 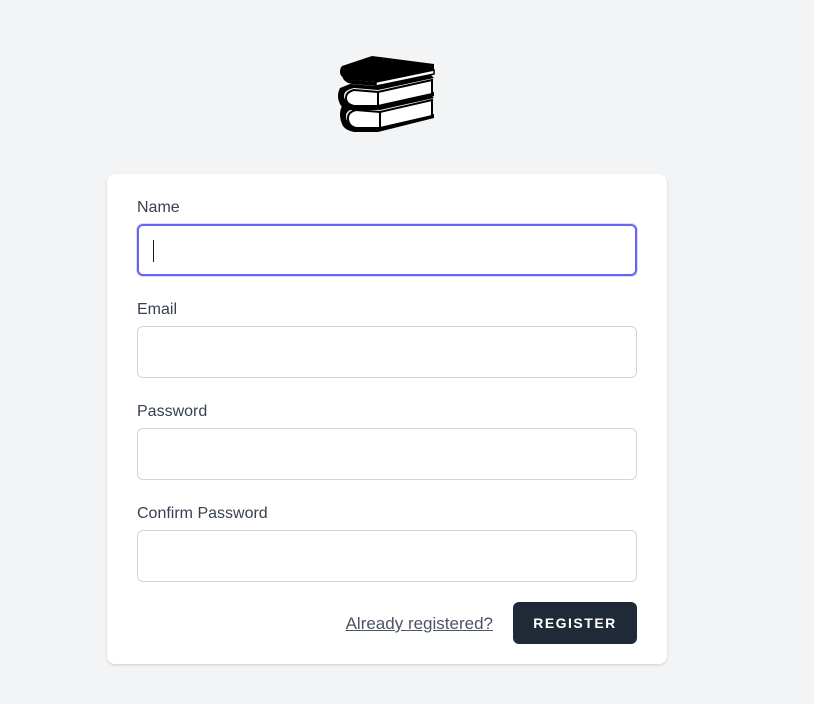 What do you see at coordinates (387, 352) in the screenshot?
I see `email-input` at bounding box center [387, 352].